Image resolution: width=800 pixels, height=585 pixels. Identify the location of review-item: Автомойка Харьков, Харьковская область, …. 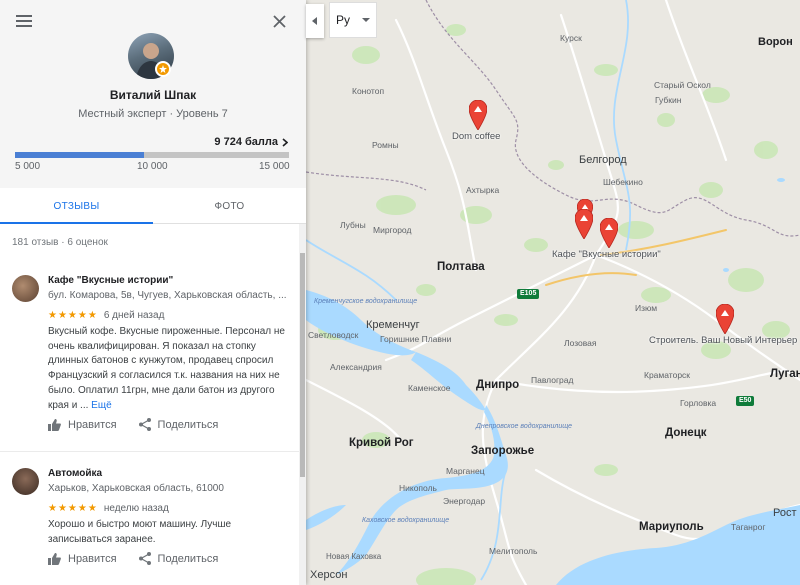
(150, 523).